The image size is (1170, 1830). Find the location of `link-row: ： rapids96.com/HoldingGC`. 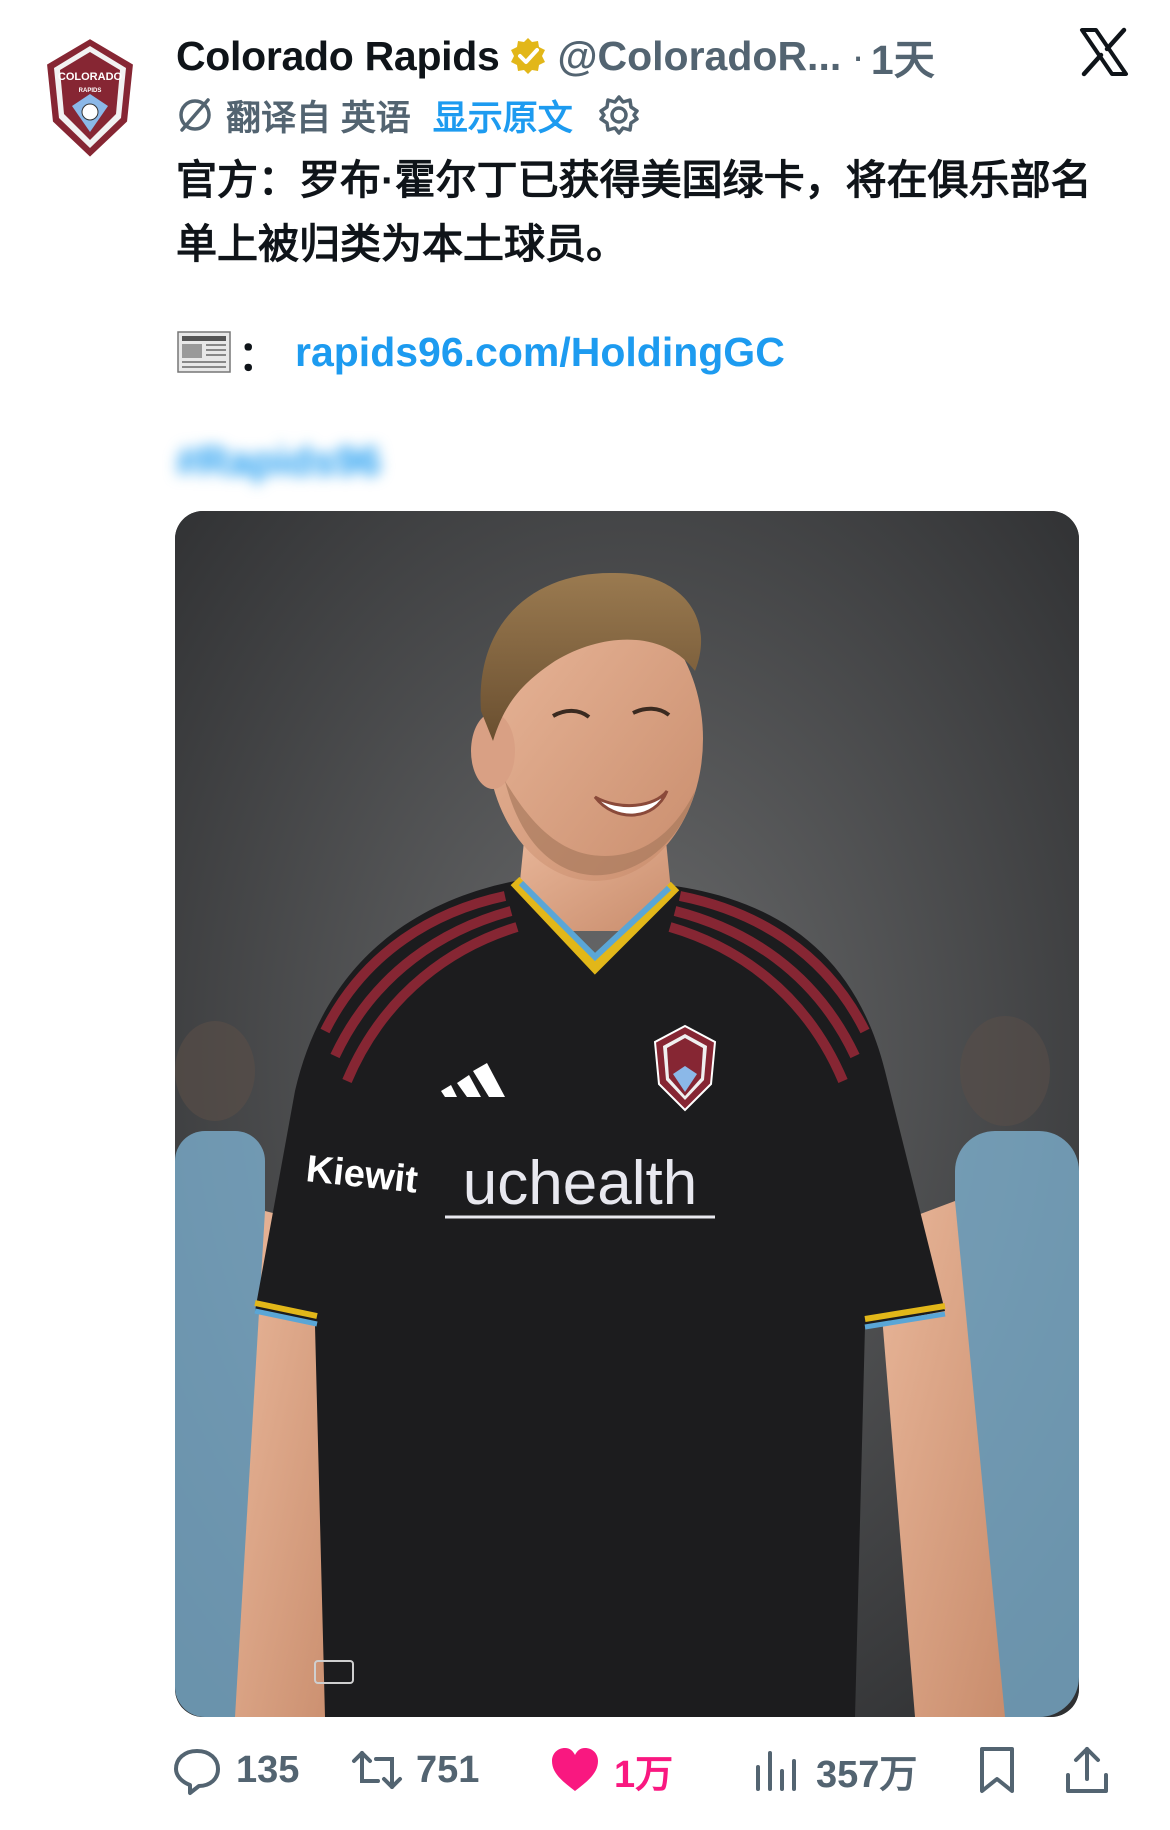

link-row: ： rapids96.com/HoldingGC is located at coordinates (480, 352).